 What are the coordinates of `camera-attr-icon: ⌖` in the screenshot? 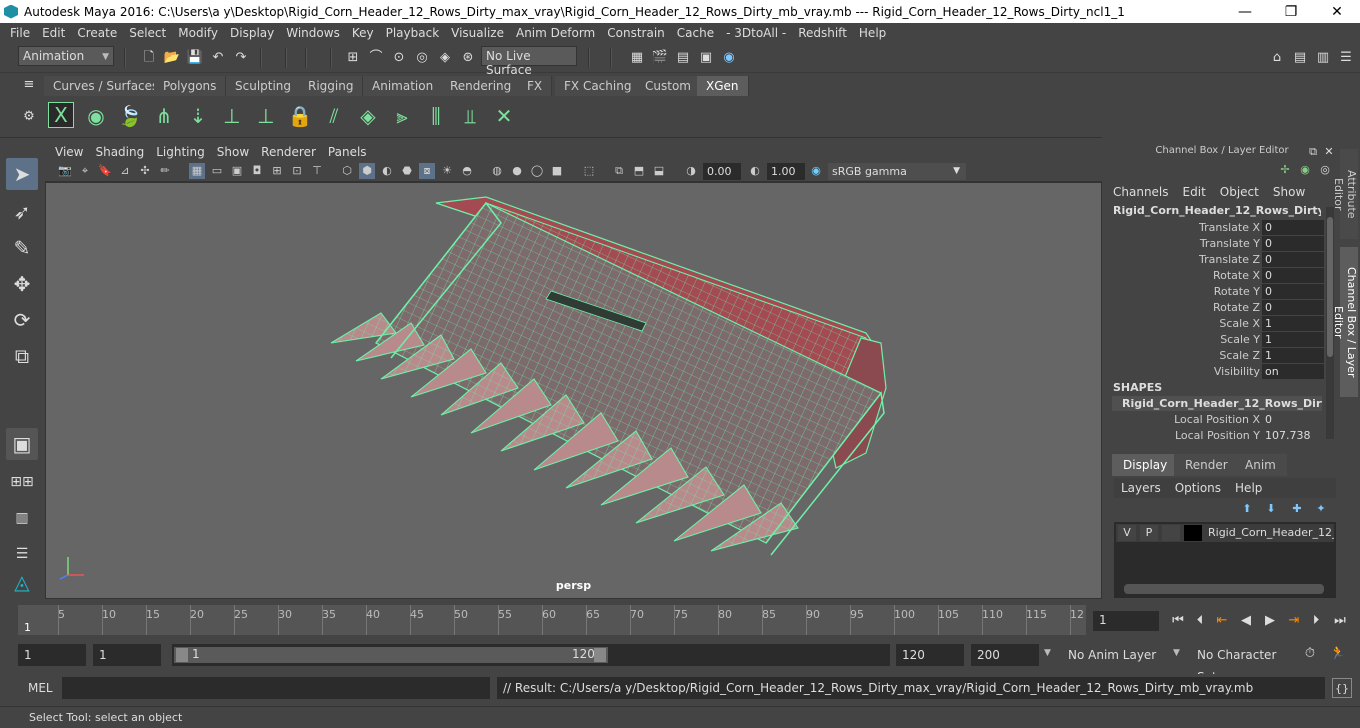 It's located at (85, 171).